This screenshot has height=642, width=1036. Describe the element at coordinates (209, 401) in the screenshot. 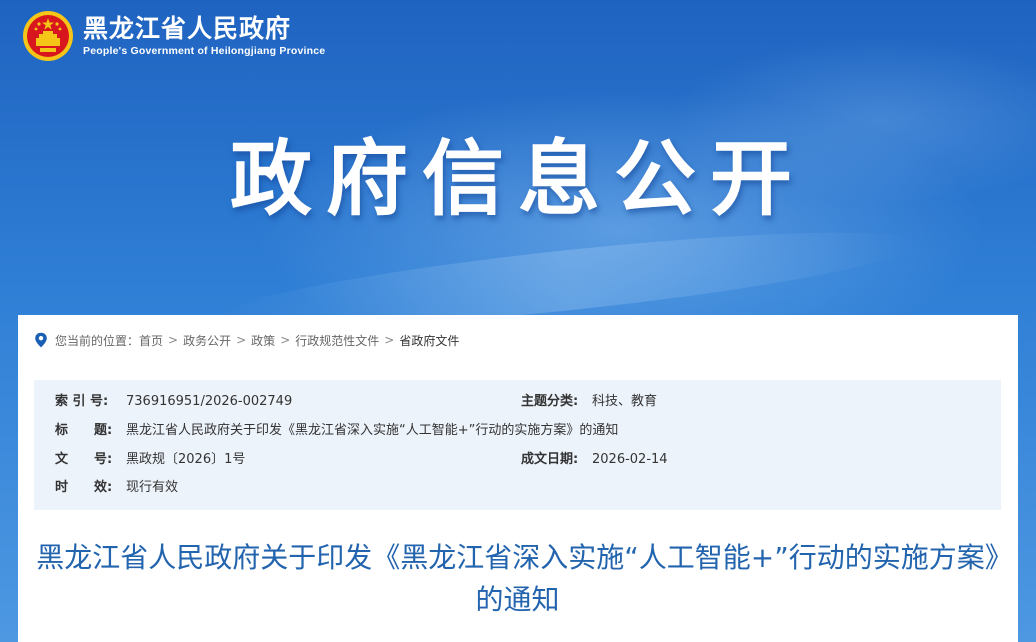

I see `index-number-value: 736916951/2026-002749` at that location.